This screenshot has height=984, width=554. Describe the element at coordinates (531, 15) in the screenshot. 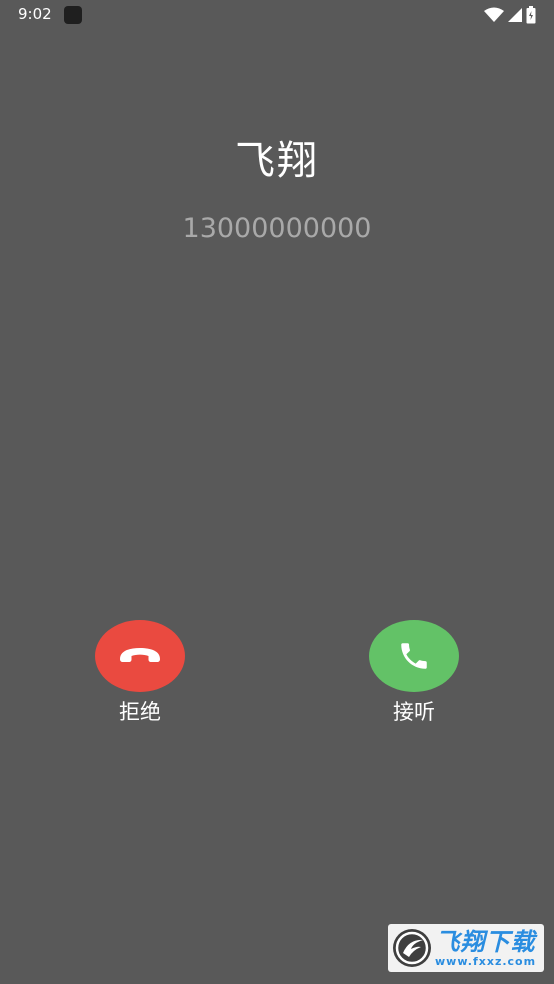

I see `battery-icon` at that location.